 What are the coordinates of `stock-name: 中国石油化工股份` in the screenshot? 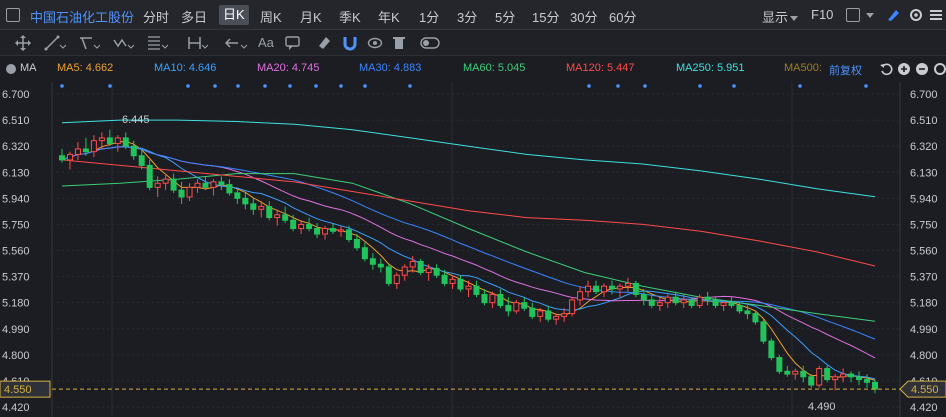 It's located at (82, 16).